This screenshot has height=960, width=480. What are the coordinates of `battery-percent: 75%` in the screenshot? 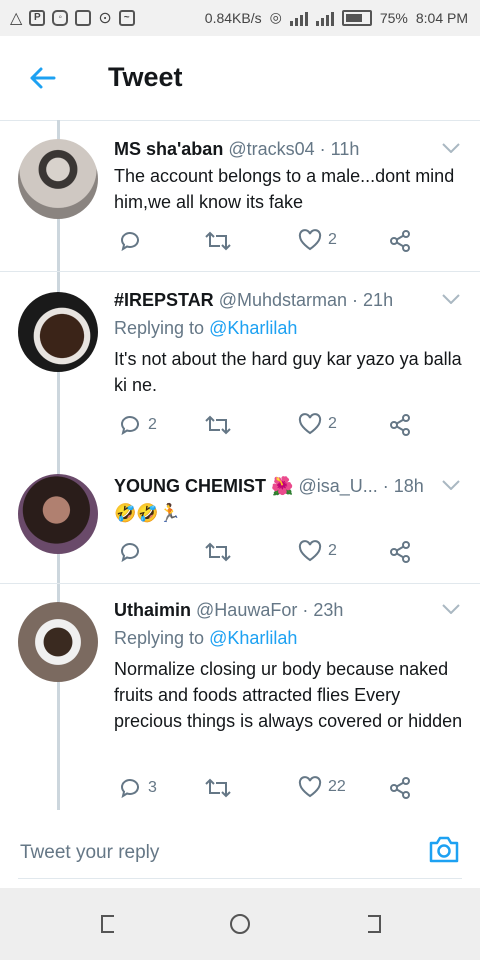 It's located at (393, 17).